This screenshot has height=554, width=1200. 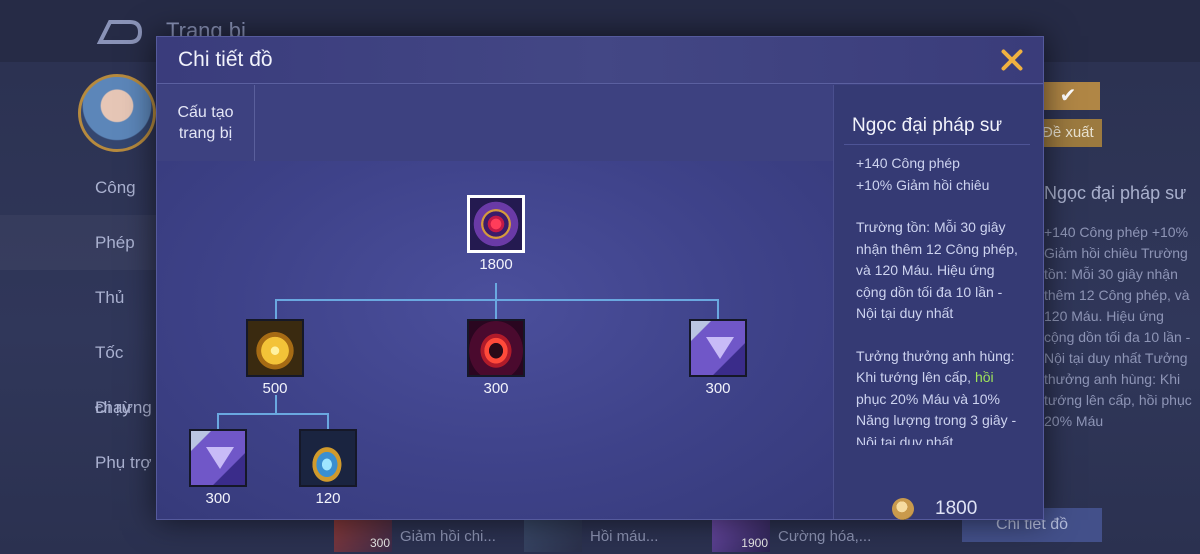 I want to click on sidebar-item-defense: Thủ, so click(x=78, y=297).